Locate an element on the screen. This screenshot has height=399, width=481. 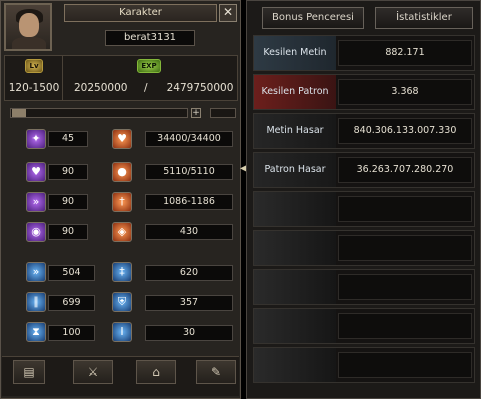
level-value: 120-1500 is located at coordinates (34, 88).